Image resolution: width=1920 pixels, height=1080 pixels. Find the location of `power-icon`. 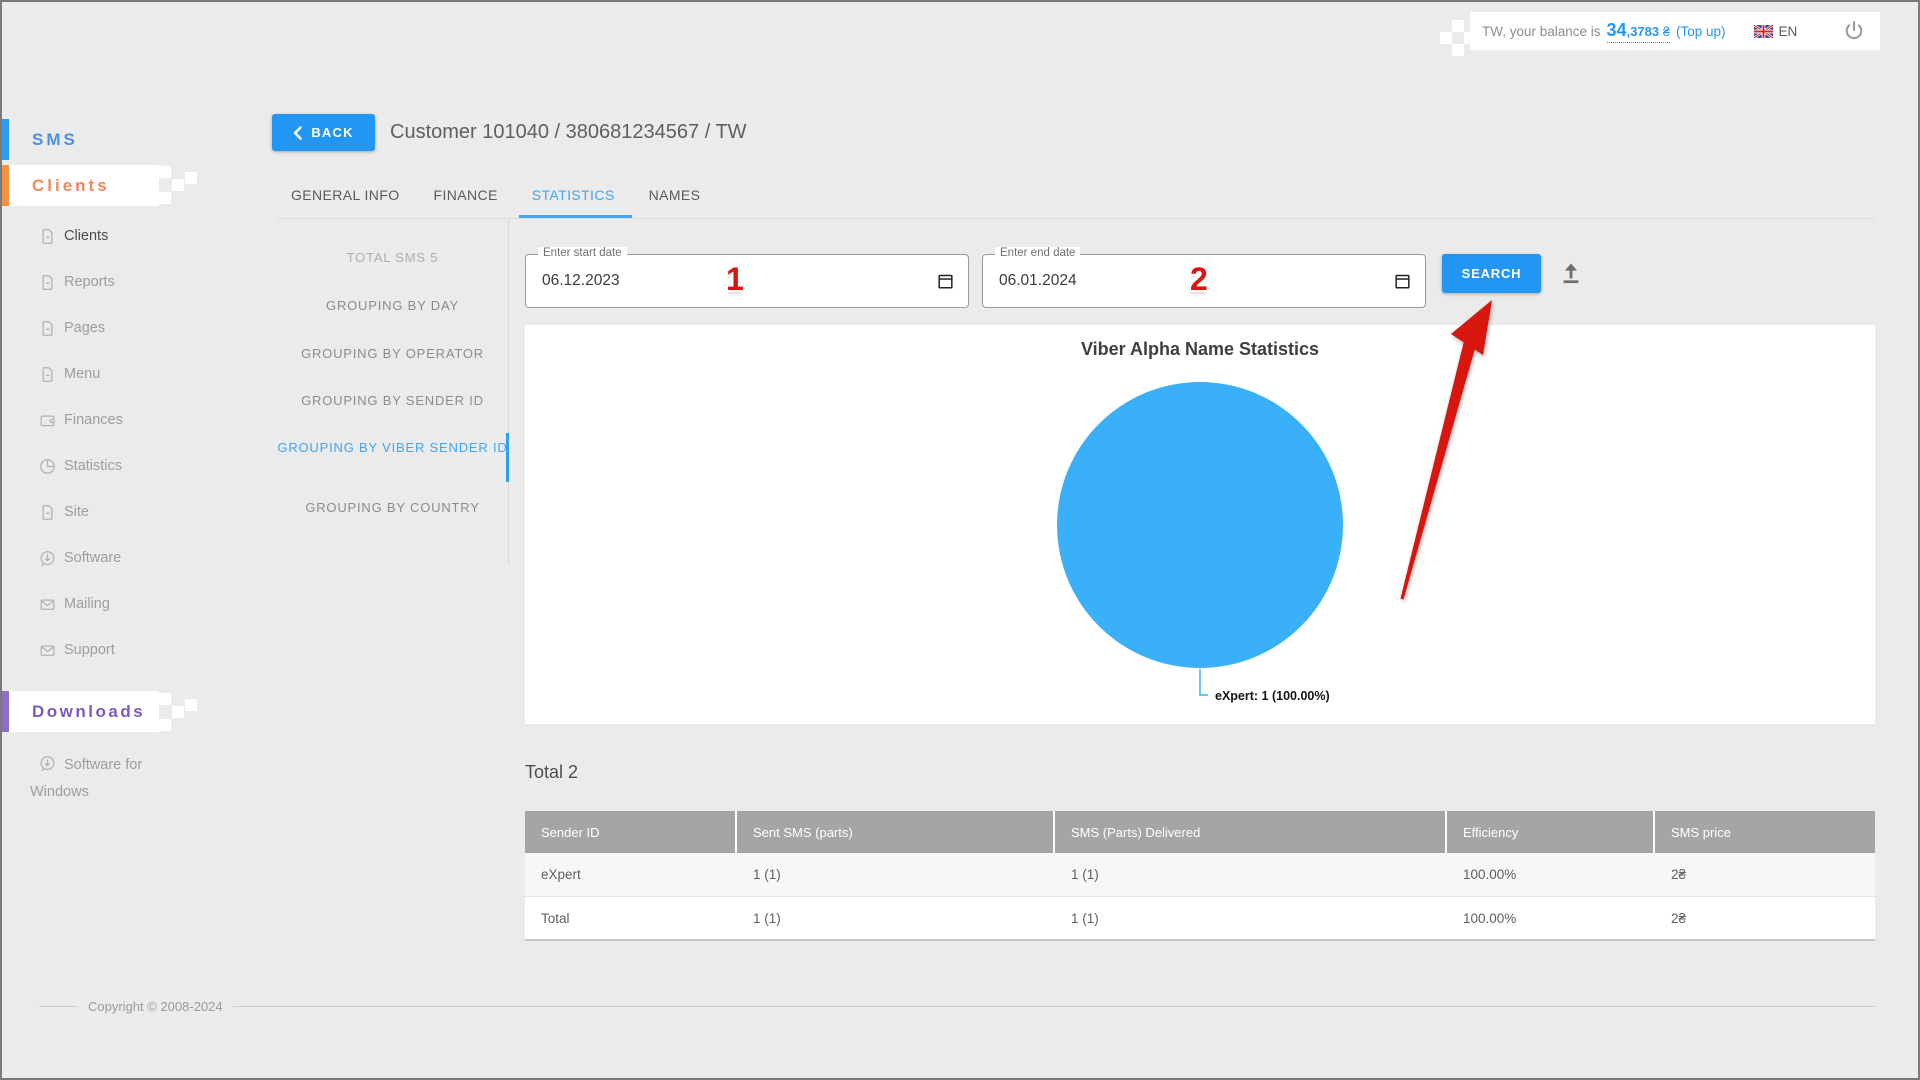

power-icon is located at coordinates (1854, 30).